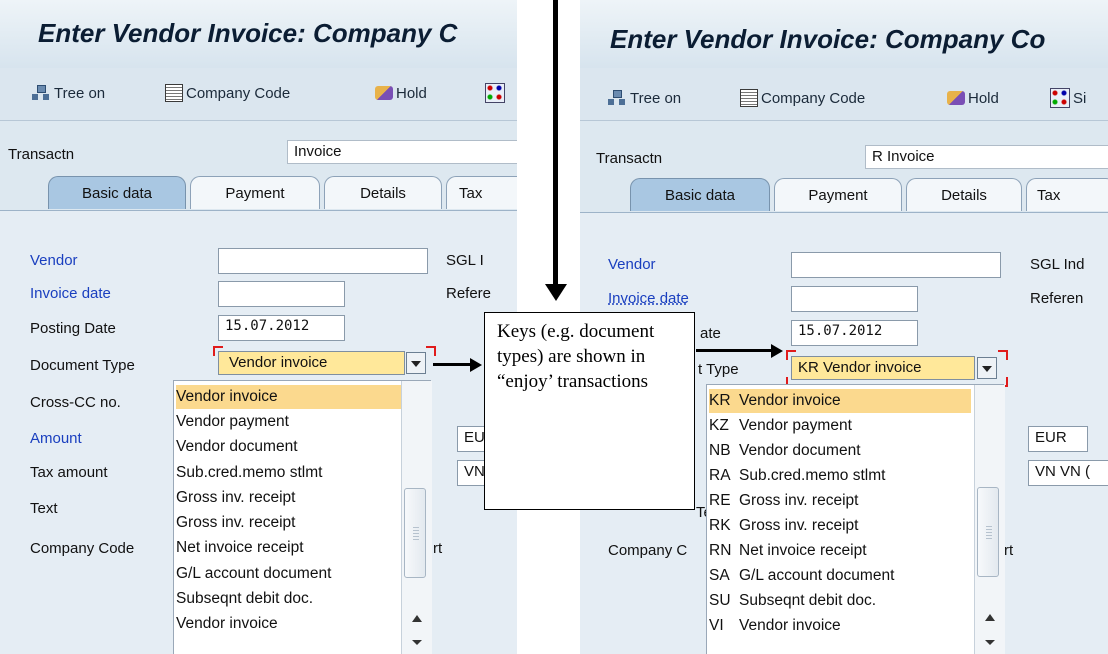 This screenshot has width=1108, height=654. What do you see at coordinates (813, 98) in the screenshot?
I see `company-code-label: Company Code` at bounding box center [813, 98].